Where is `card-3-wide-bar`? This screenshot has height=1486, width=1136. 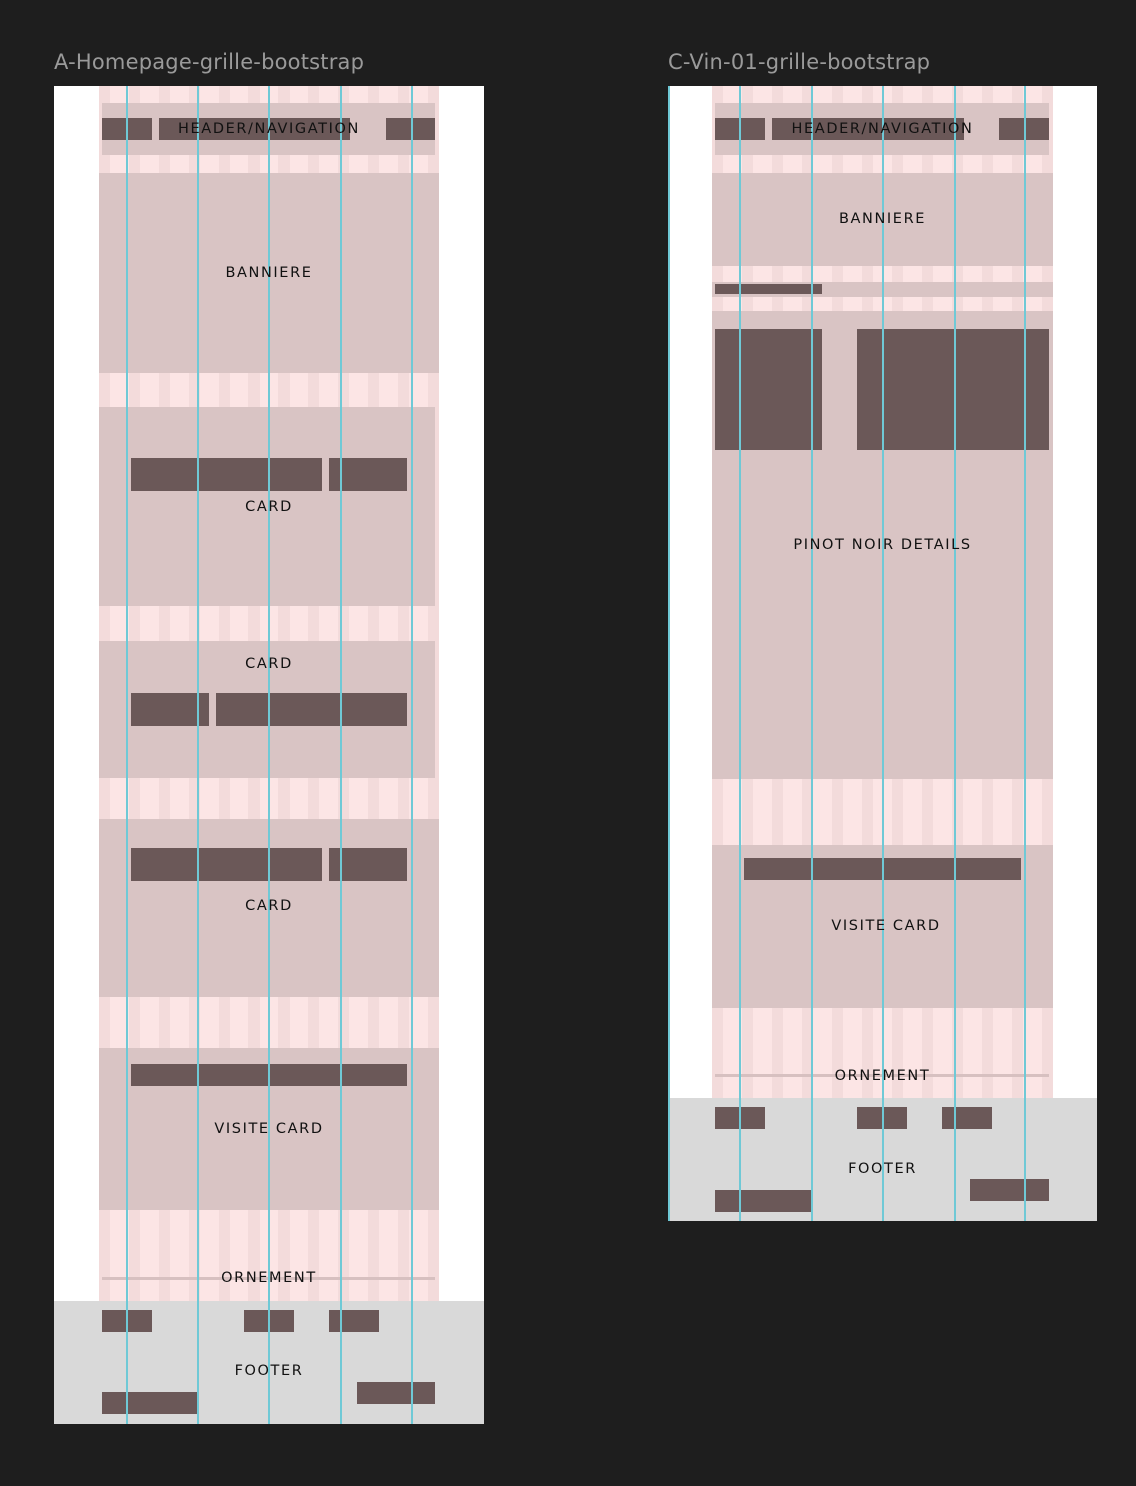
card-3-wide-bar is located at coordinates (226, 864).